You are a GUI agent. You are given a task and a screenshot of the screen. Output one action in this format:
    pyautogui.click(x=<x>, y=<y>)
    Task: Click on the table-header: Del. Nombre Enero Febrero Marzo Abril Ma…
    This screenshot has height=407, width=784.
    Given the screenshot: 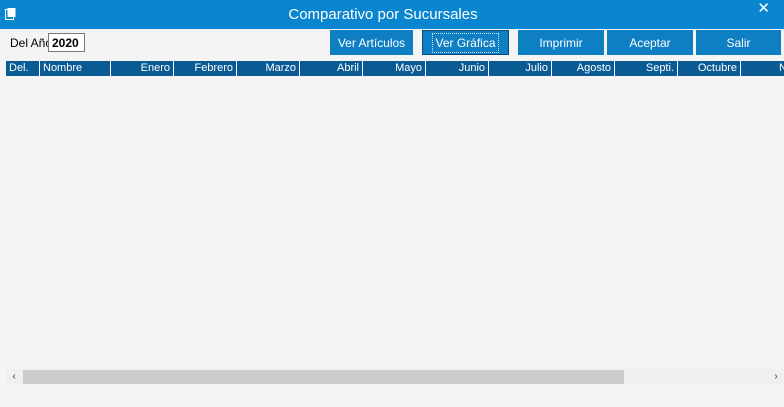 What is the action you would take?
    pyautogui.click(x=395, y=68)
    